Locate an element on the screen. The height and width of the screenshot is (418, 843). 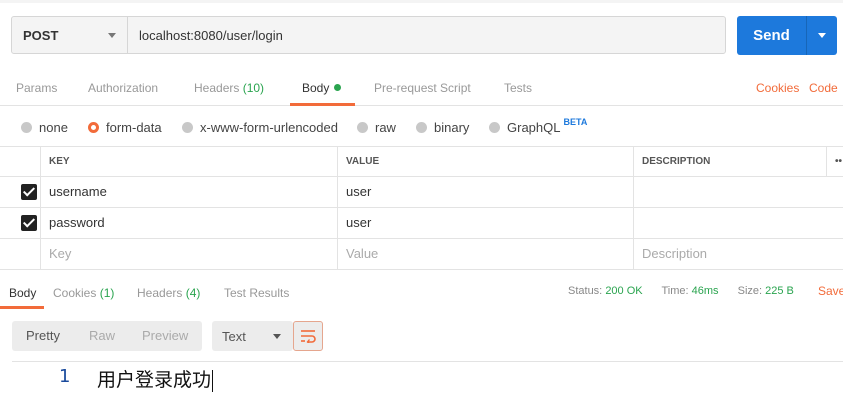
request-url-bar: POST is located at coordinates (368, 35).